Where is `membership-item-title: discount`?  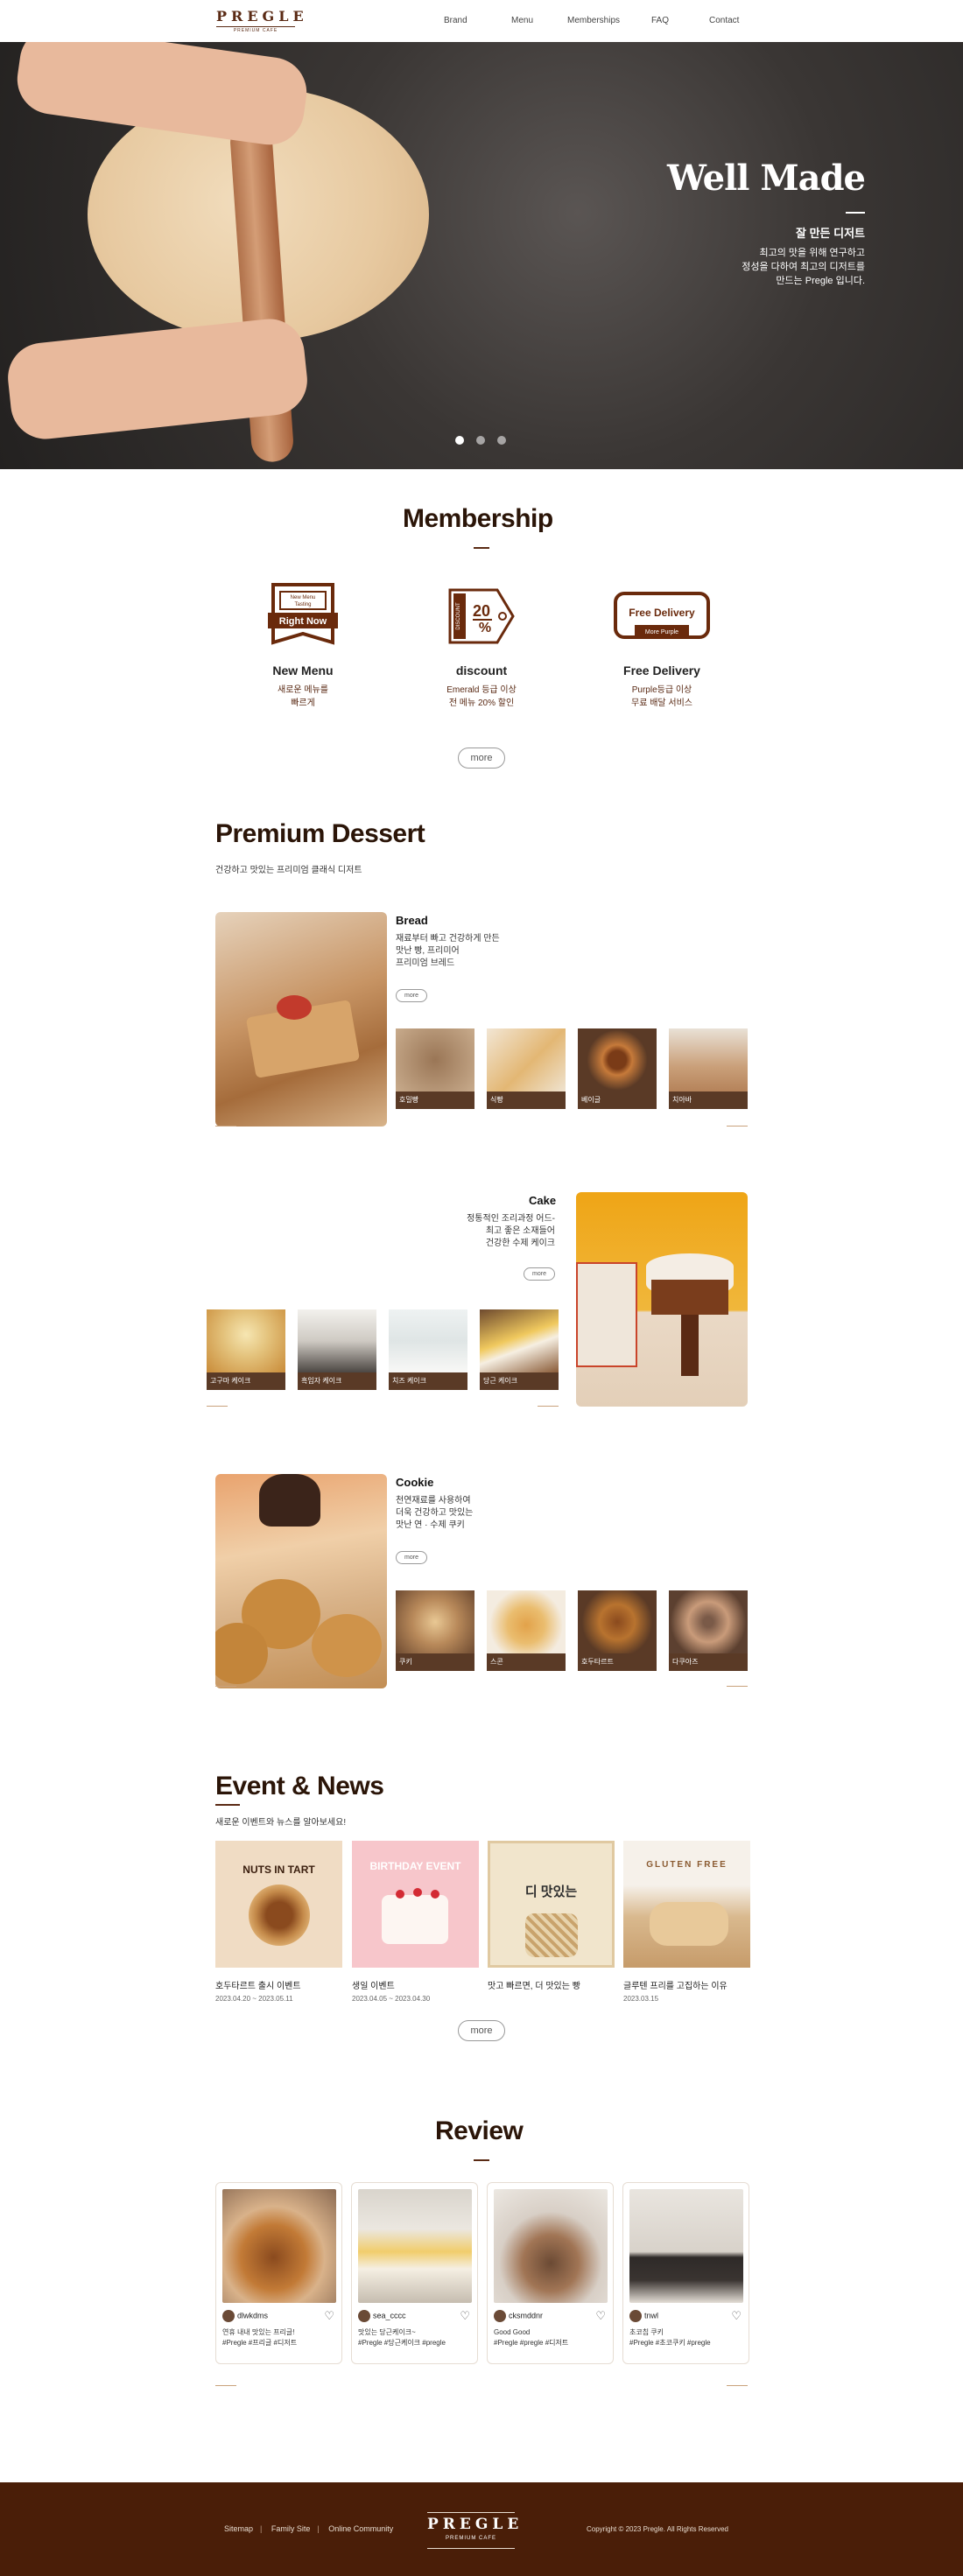 membership-item-title: discount is located at coordinates (481, 670).